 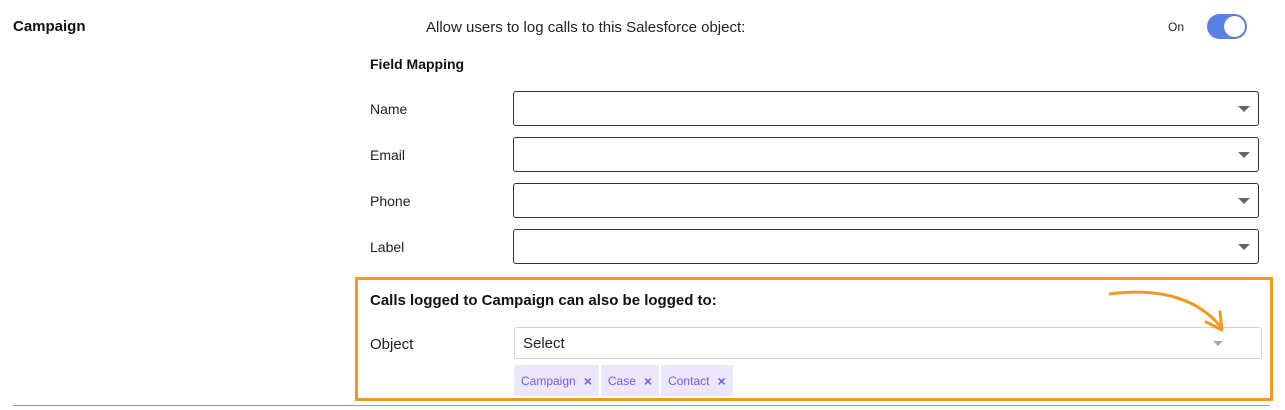 I want to click on object-label: Object, so click(x=392, y=344).